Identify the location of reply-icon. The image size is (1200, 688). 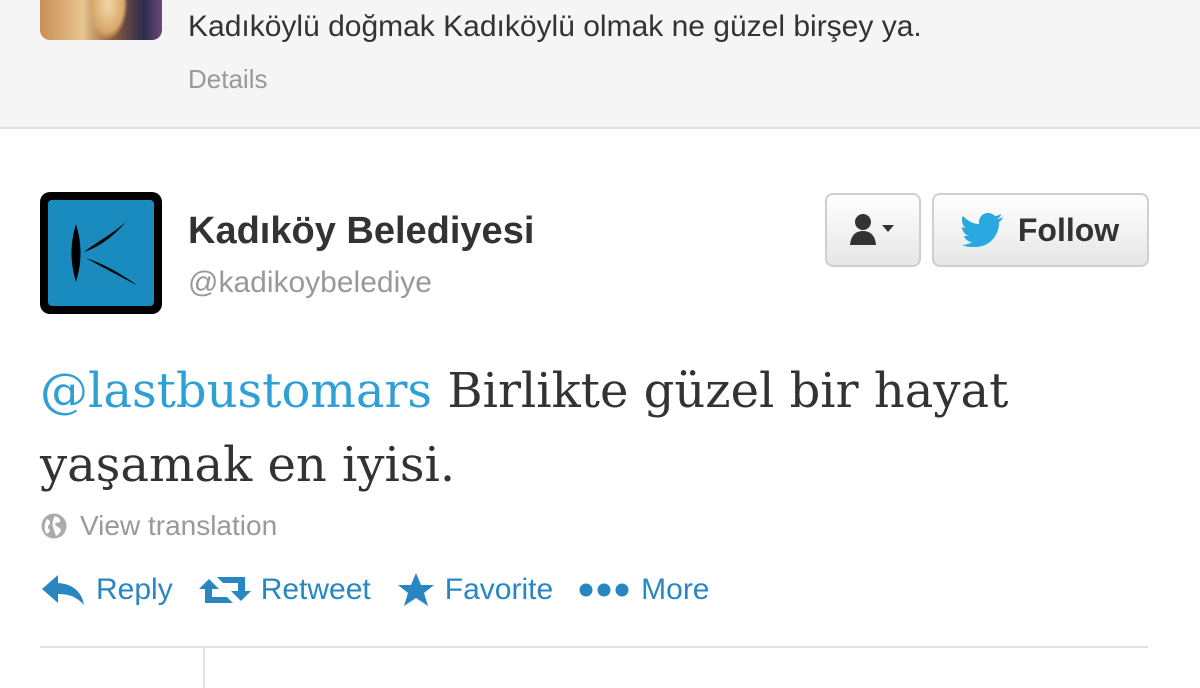
(63, 590).